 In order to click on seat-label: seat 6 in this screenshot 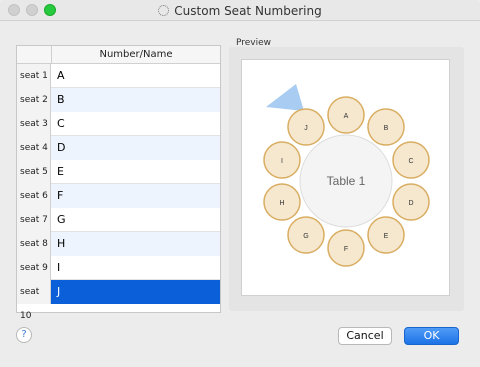, I will do `click(34, 196)`.